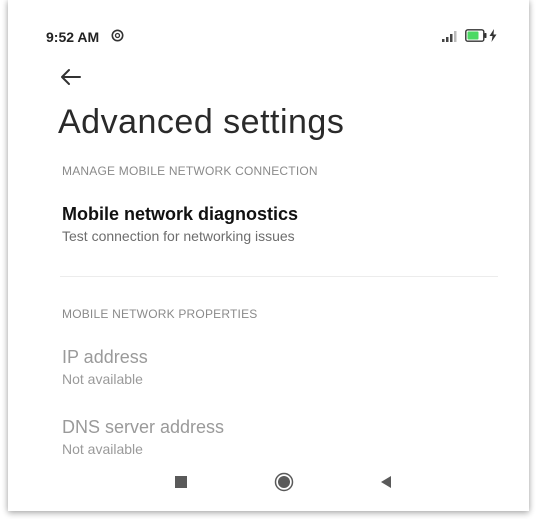  What do you see at coordinates (268, 482) in the screenshot?
I see `navigation-bar` at bounding box center [268, 482].